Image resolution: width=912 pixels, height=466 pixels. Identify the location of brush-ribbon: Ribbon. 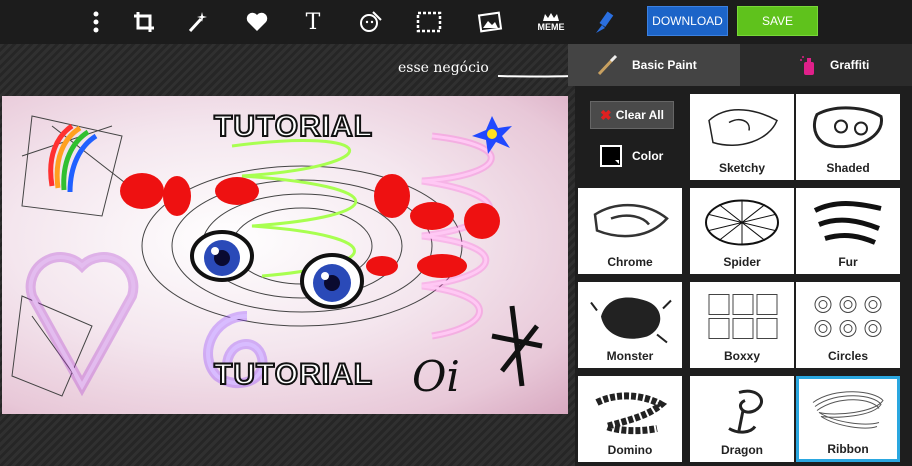
(848, 419).